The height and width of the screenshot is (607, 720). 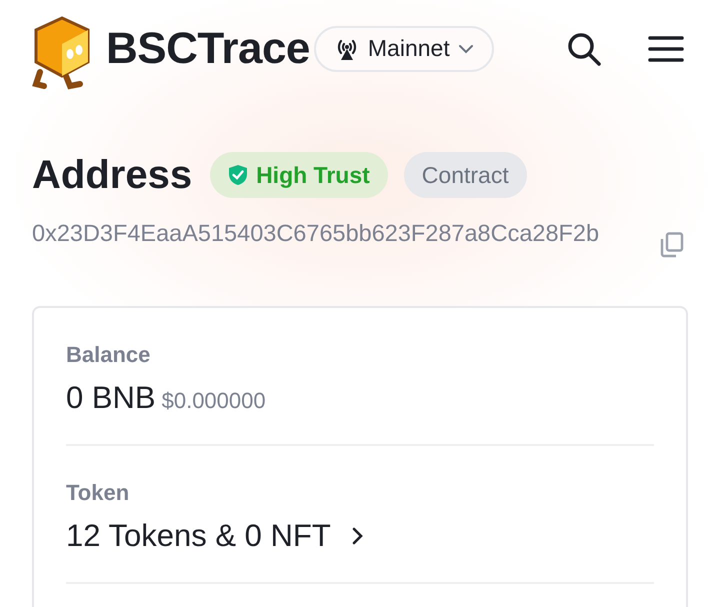 What do you see at coordinates (465, 175) in the screenshot?
I see `type-badge: Contract` at bounding box center [465, 175].